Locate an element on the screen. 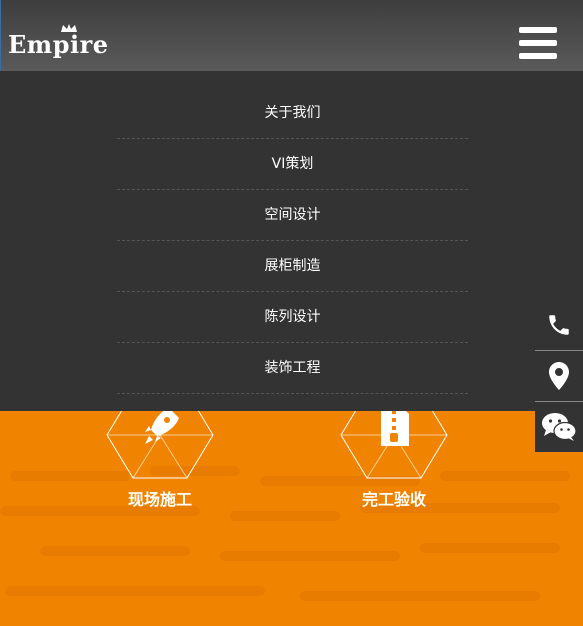 The image size is (583, 626). wechat-icon is located at coordinates (559, 427).